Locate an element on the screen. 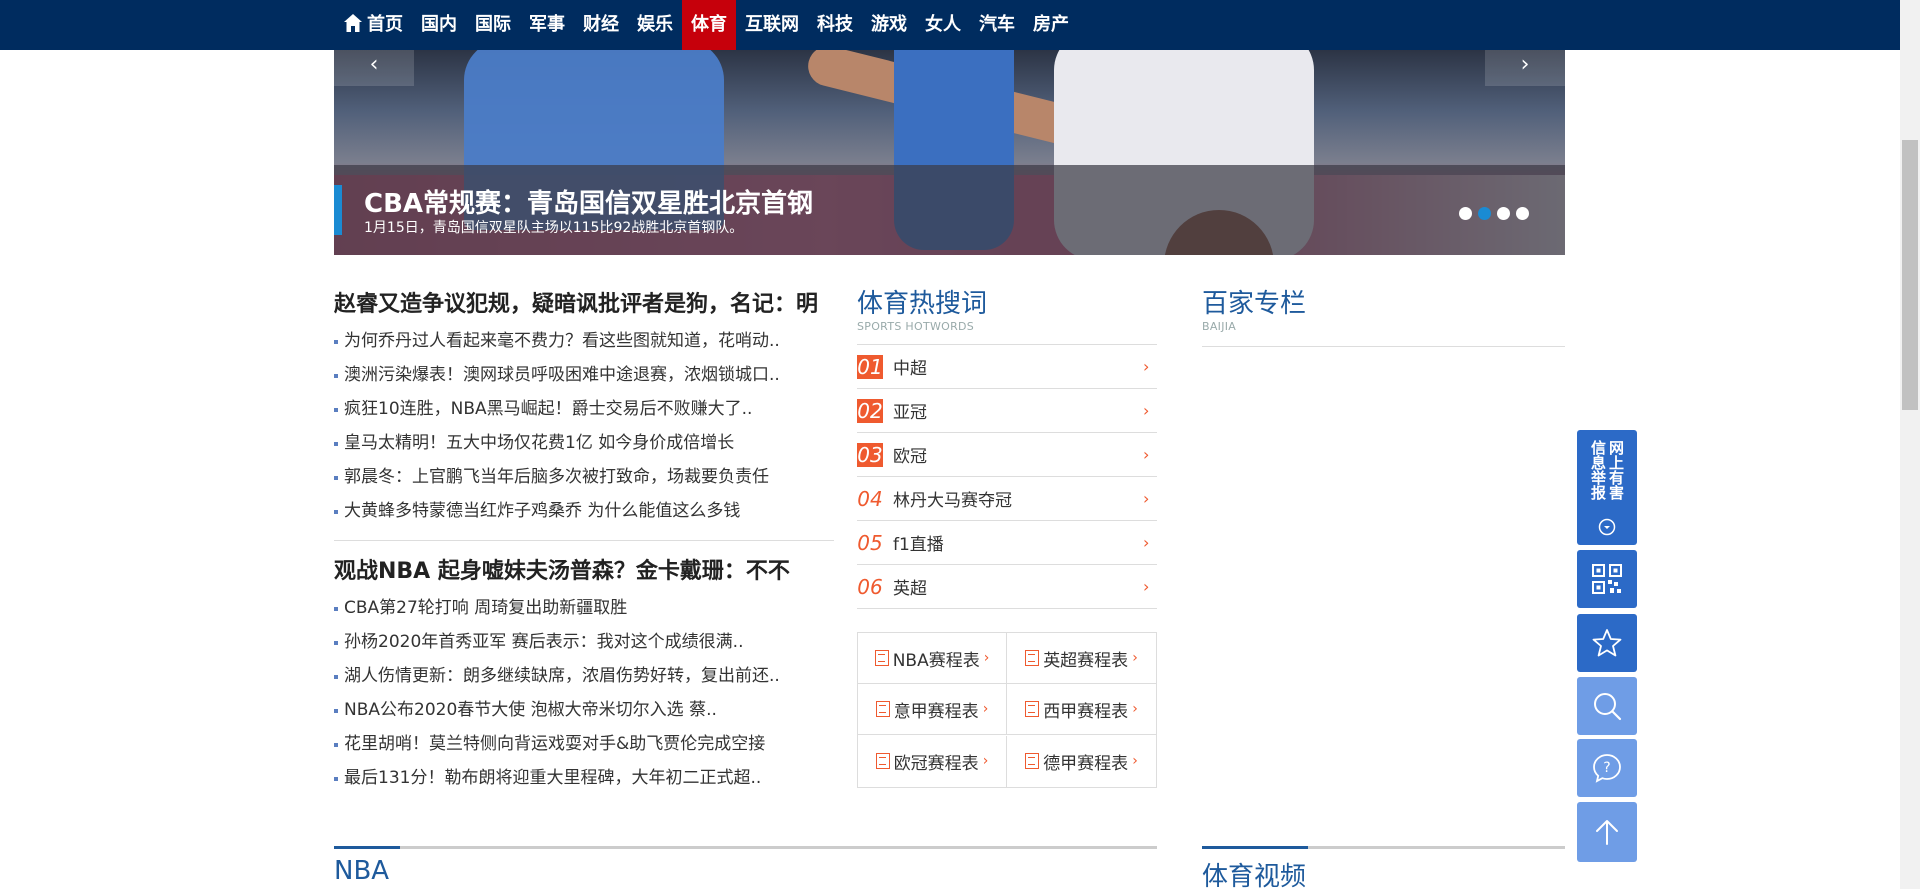 The width and height of the screenshot is (1920, 889). schedule-link: 欧冠赛程表 › is located at coordinates (932, 761).